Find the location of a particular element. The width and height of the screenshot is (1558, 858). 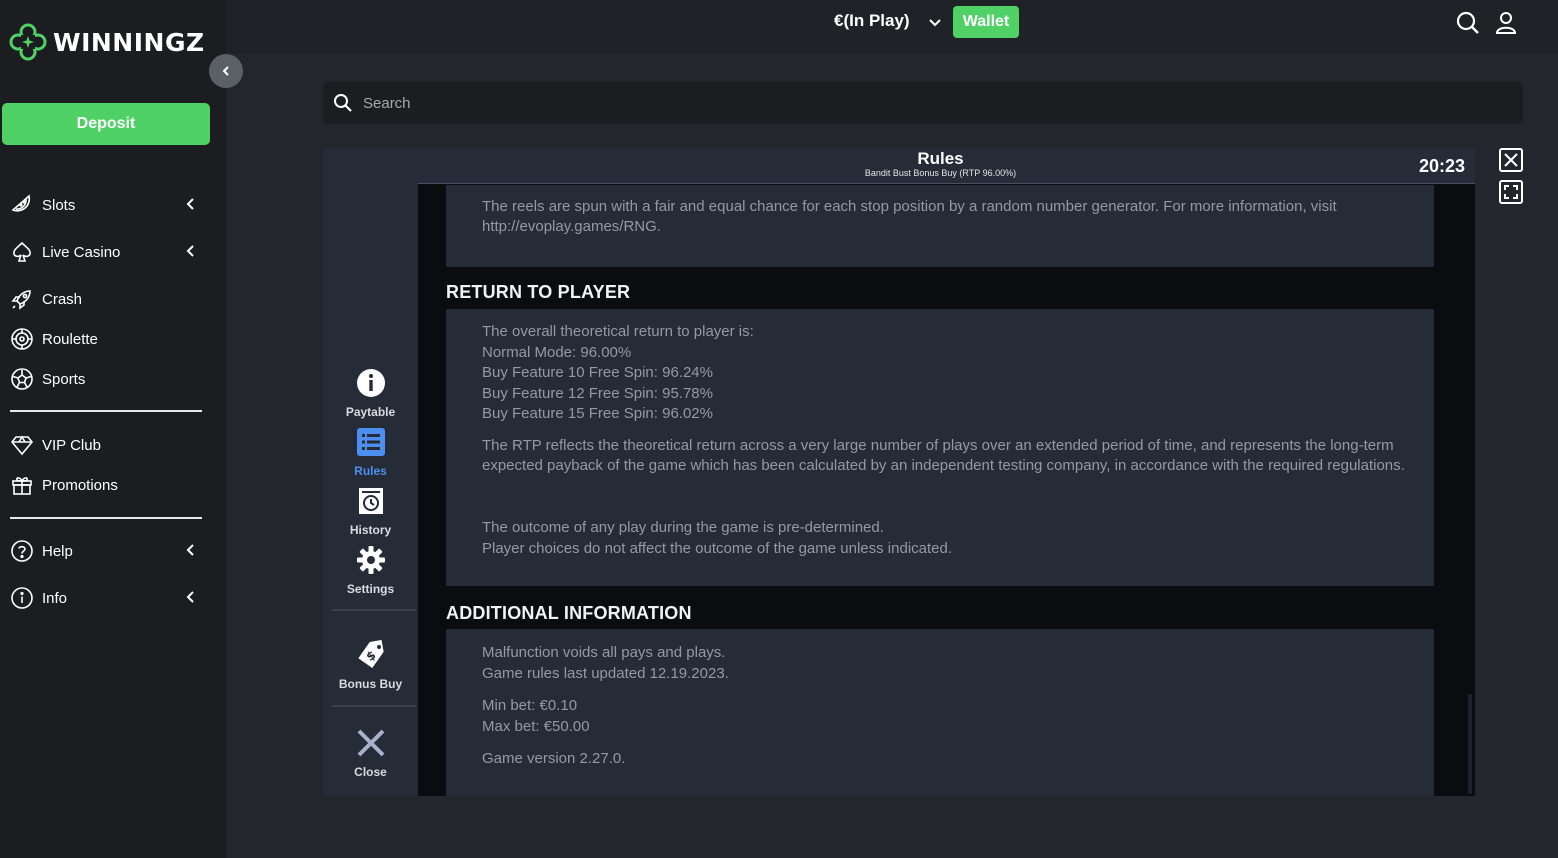

bet-line: Max bet: €50.00 is located at coordinates (536, 726).